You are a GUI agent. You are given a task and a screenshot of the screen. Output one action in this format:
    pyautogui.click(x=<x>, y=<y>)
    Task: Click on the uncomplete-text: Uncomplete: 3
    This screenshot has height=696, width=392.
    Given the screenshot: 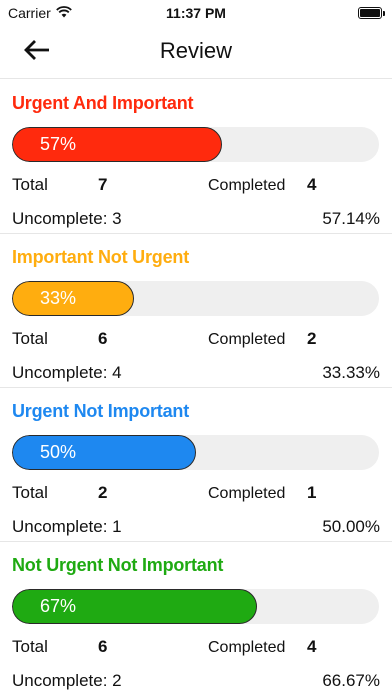 What is the action you would take?
    pyautogui.click(x=67, y=219)
    